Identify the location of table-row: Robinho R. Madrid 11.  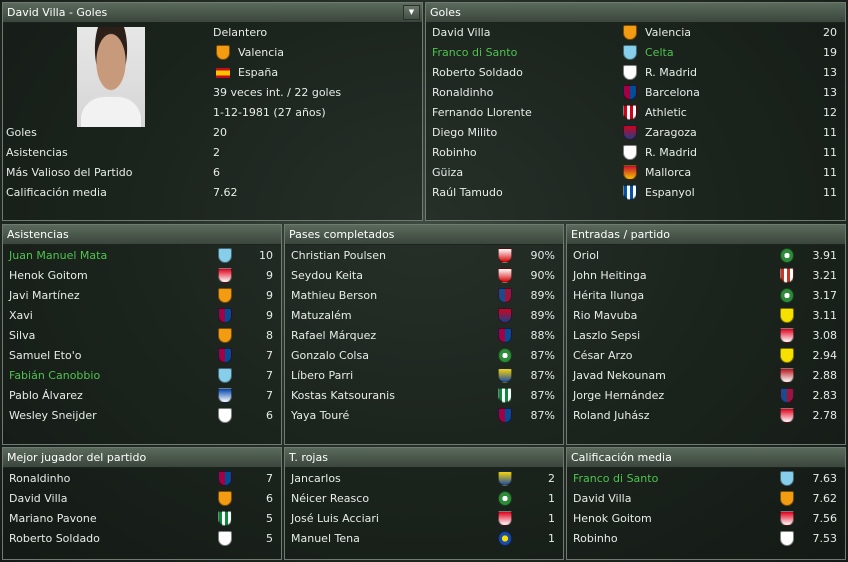
(635, 153).